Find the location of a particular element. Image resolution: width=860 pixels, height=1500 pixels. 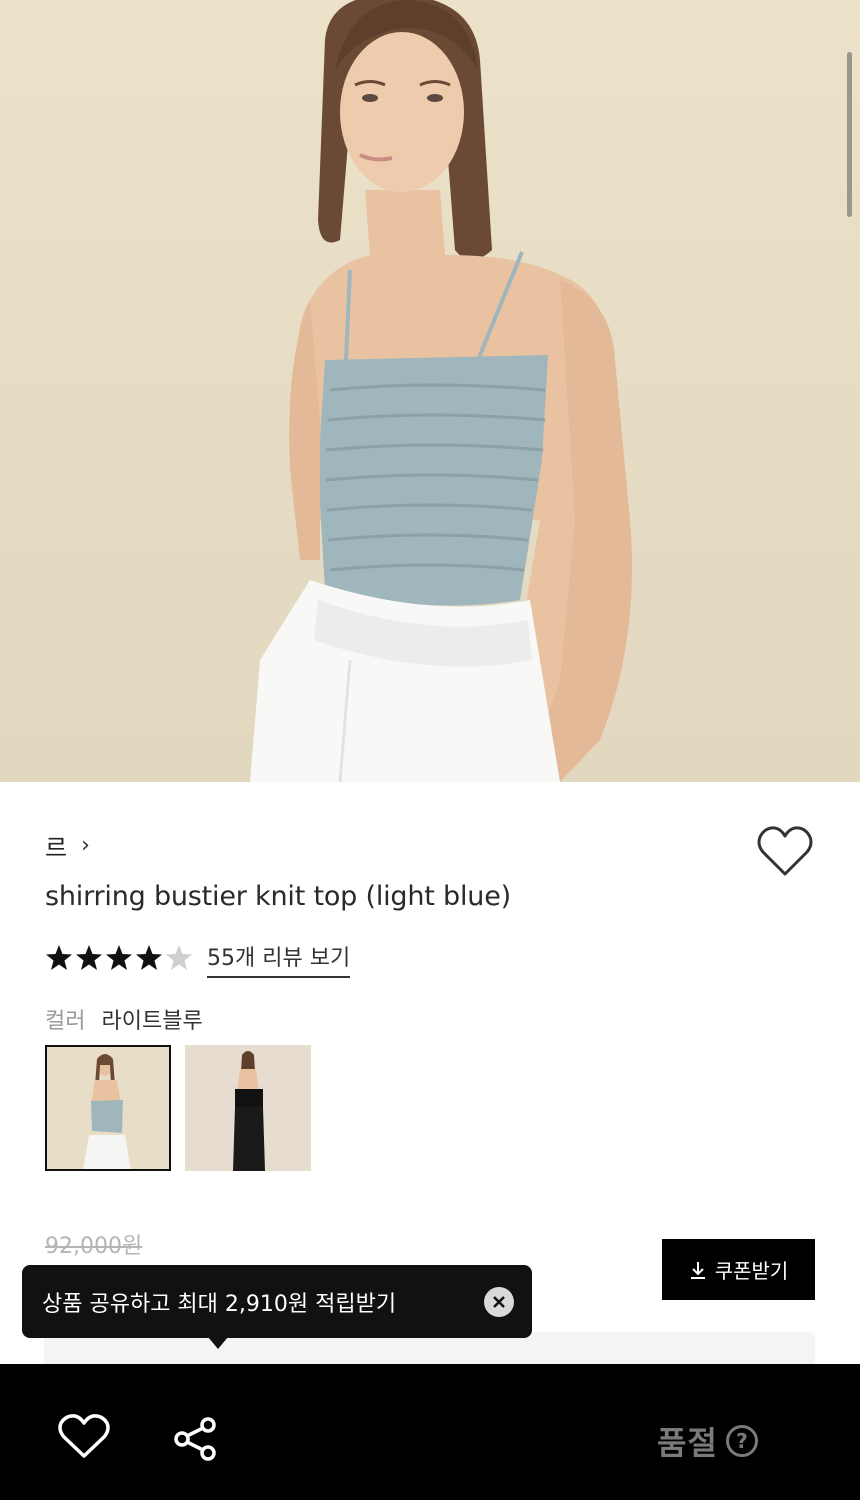

download-icon is located at coordinates (697, 1270).